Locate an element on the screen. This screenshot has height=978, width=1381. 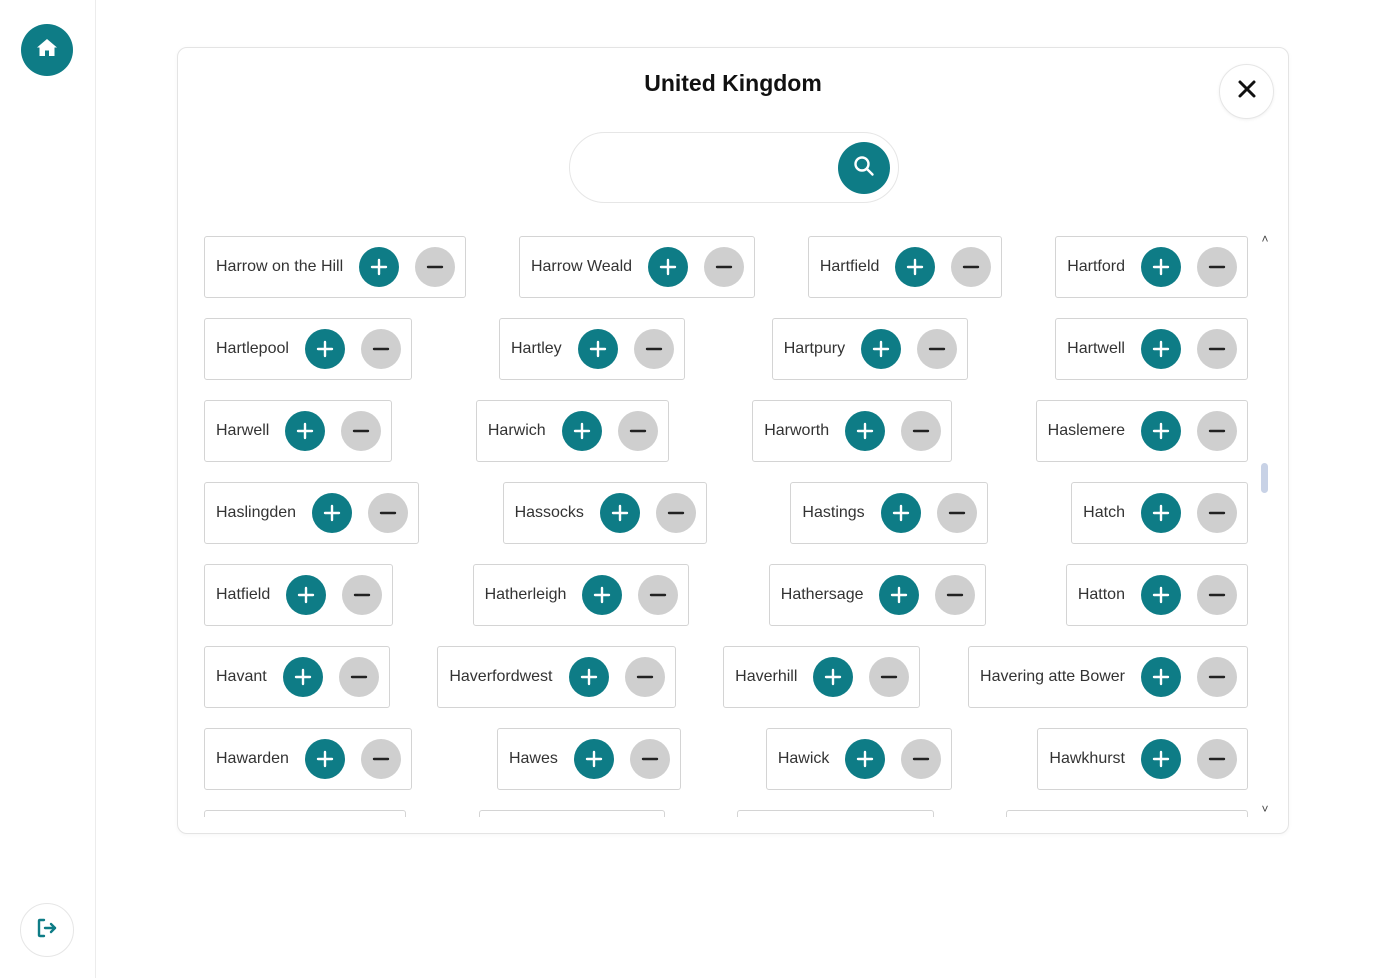
city-item: Harworth is located at coordinates (852, 431).